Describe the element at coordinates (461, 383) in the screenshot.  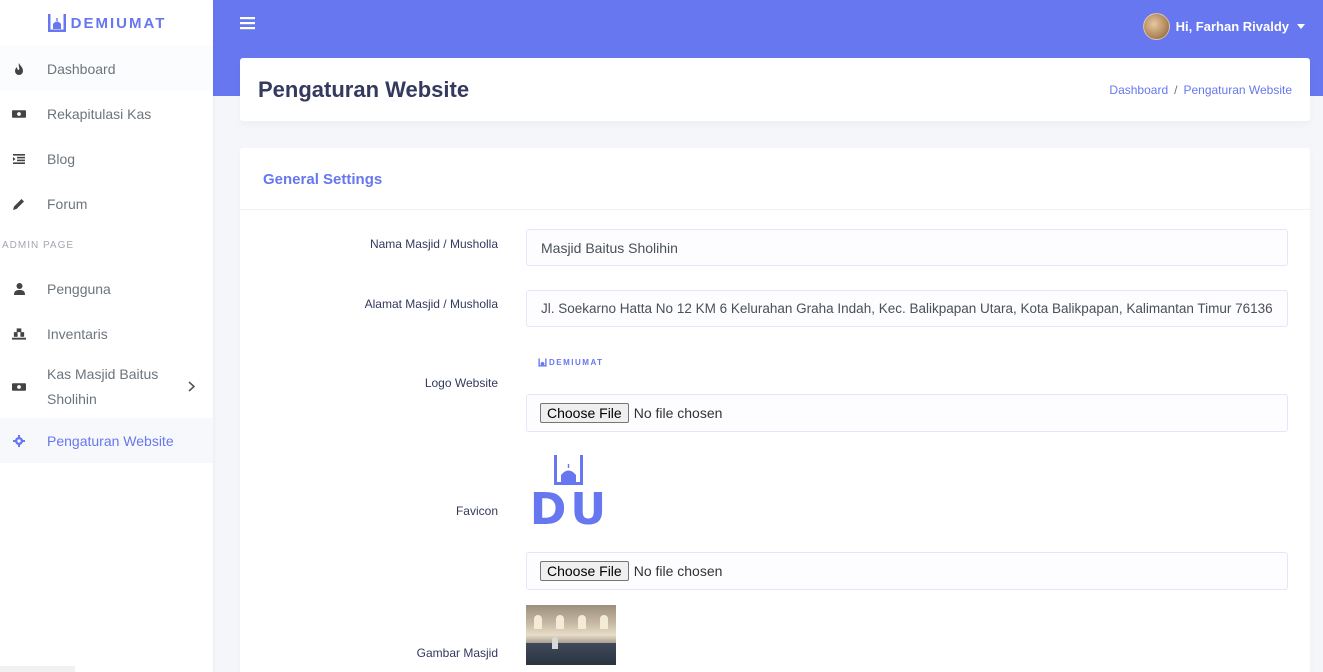
I see `logo-label: Logo Website` at that location.